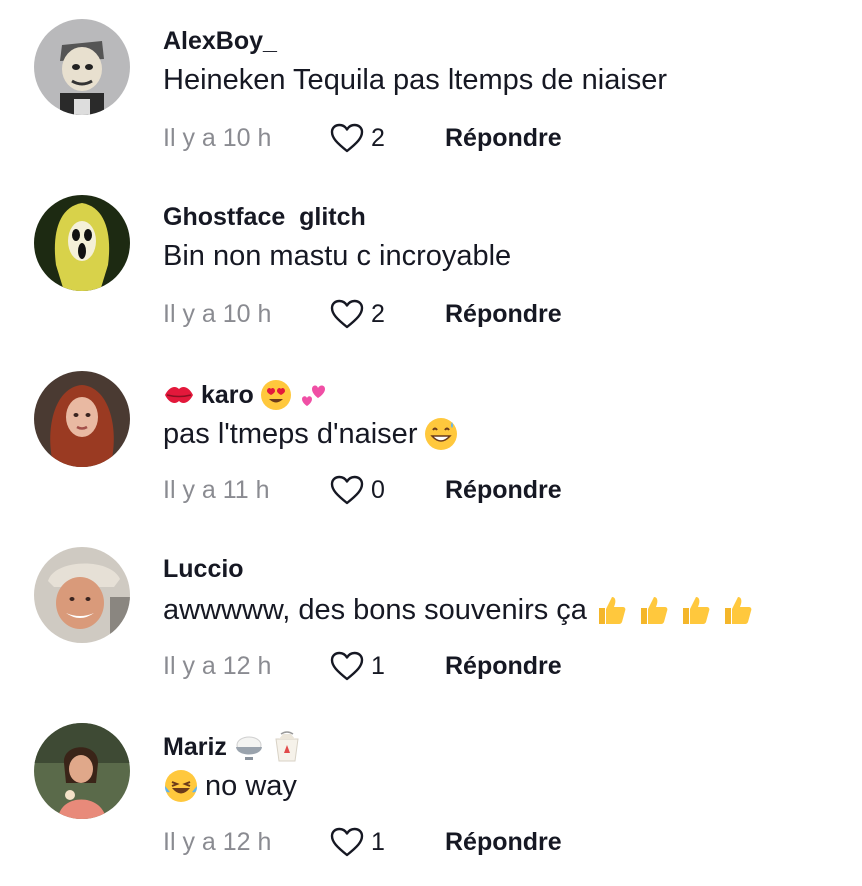 This screenshot has width=862, height=886. What do you see at coordinates (251, 785) in the screenshot?
I see `comment-text-content: no way` at bounding box center [251, 785].